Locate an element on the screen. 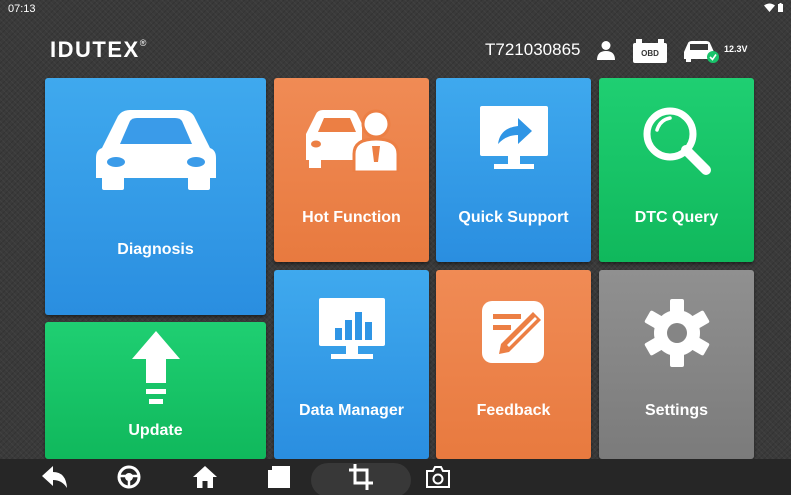 Image resolution: width=791 pixels, height=495 pixels. edit-note-icon is located at coordinates (512, 332).